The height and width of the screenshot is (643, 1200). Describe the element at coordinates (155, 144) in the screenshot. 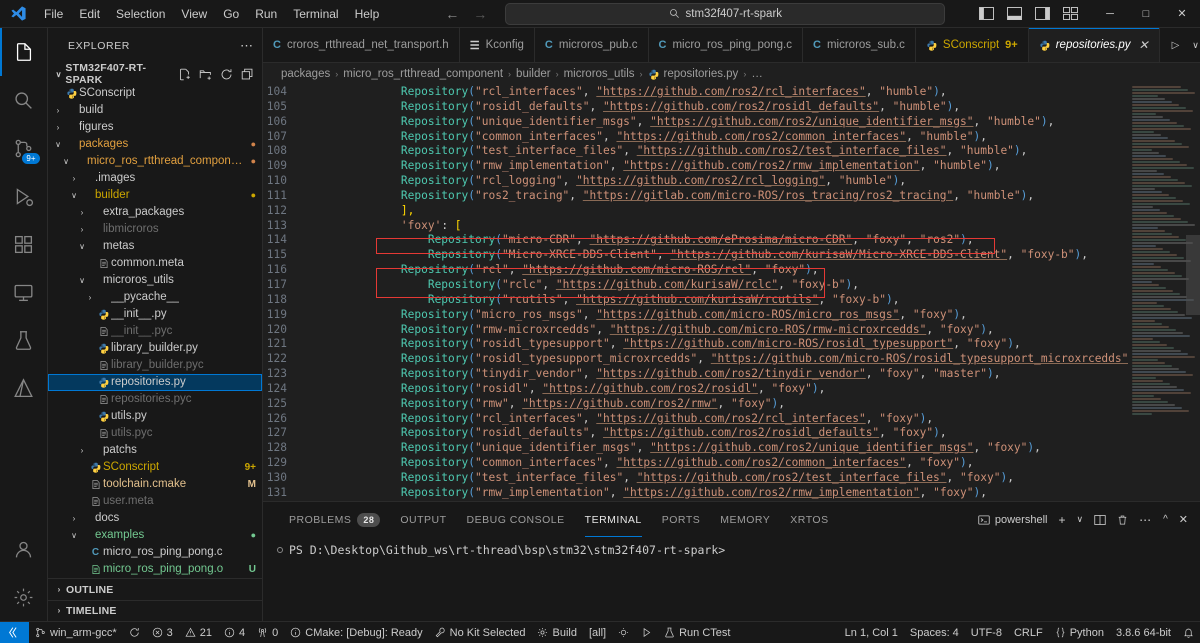

I see `tree-item-packages: ∨ packages ●` at that location.